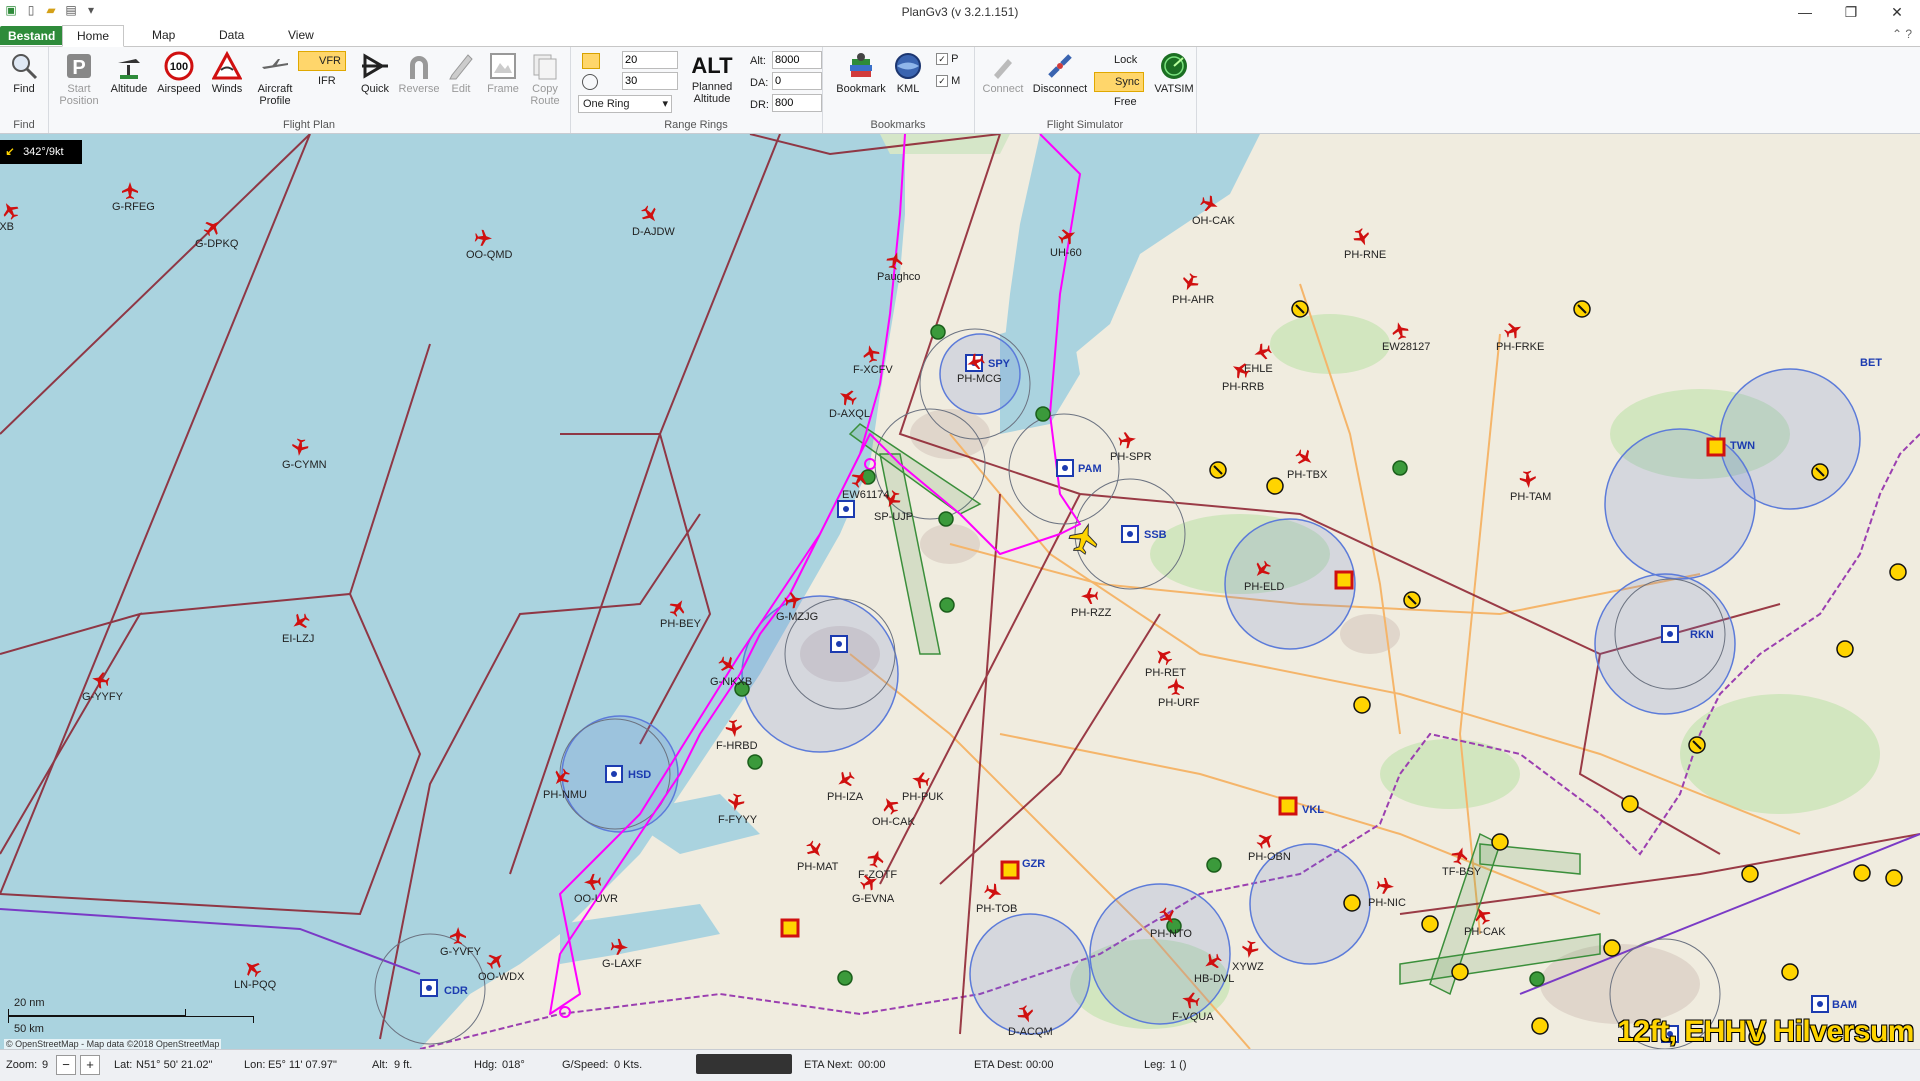  I want to click on aircraft-marker: D-AJDW, so click(653, 220).